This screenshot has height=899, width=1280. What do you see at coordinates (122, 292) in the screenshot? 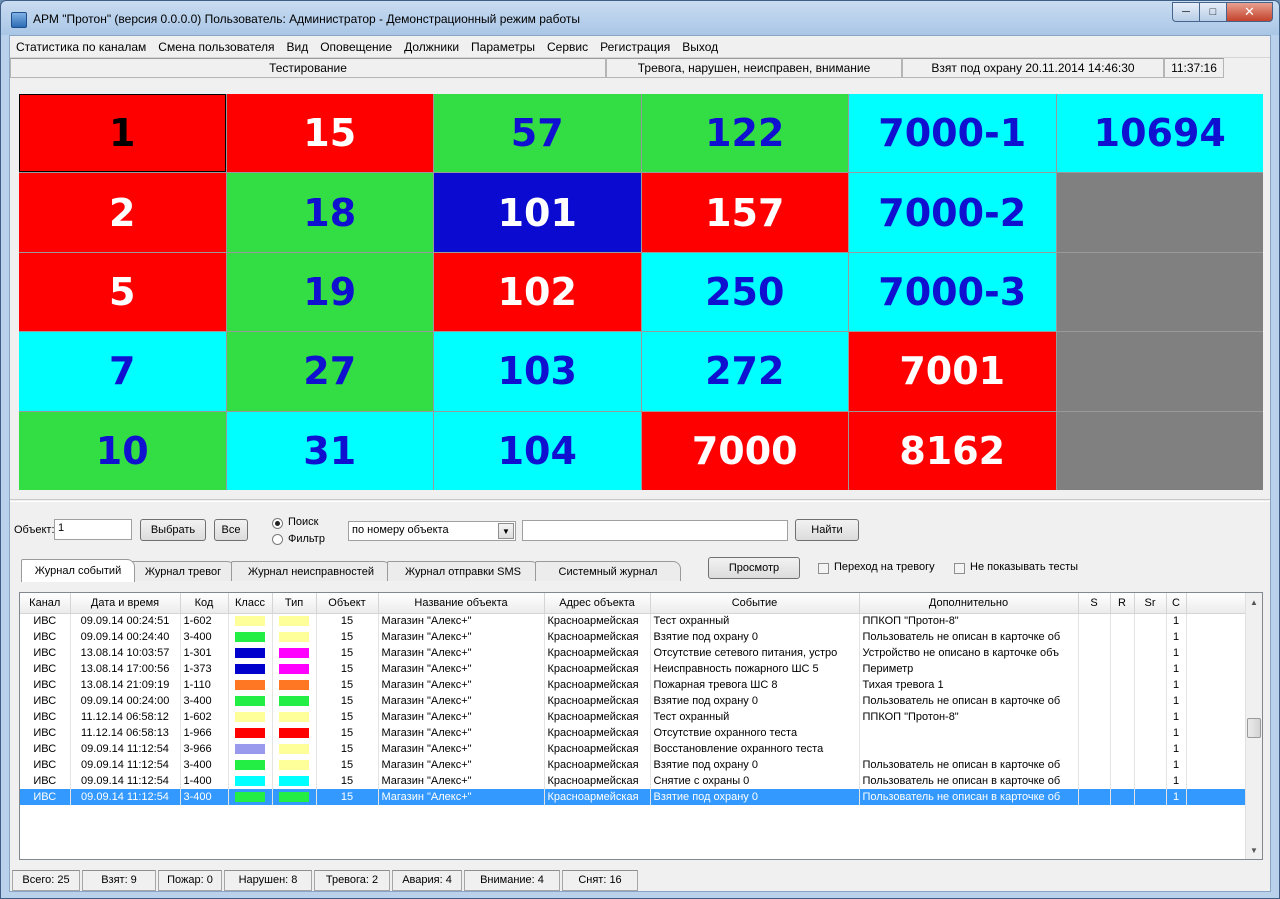
I see `object-cell: 5` at bounding box center [122, 292].